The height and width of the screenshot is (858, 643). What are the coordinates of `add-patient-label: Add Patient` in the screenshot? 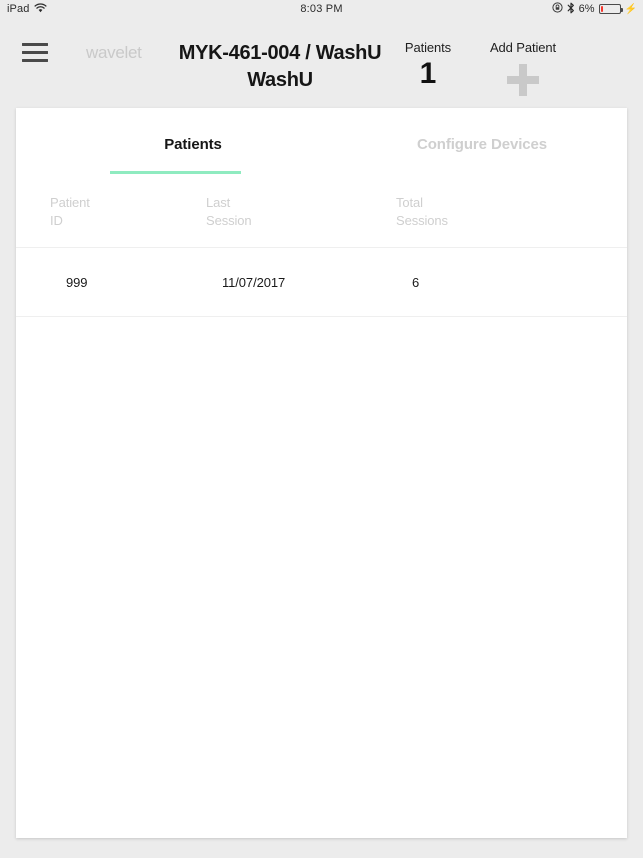 It's located at (523, 47).